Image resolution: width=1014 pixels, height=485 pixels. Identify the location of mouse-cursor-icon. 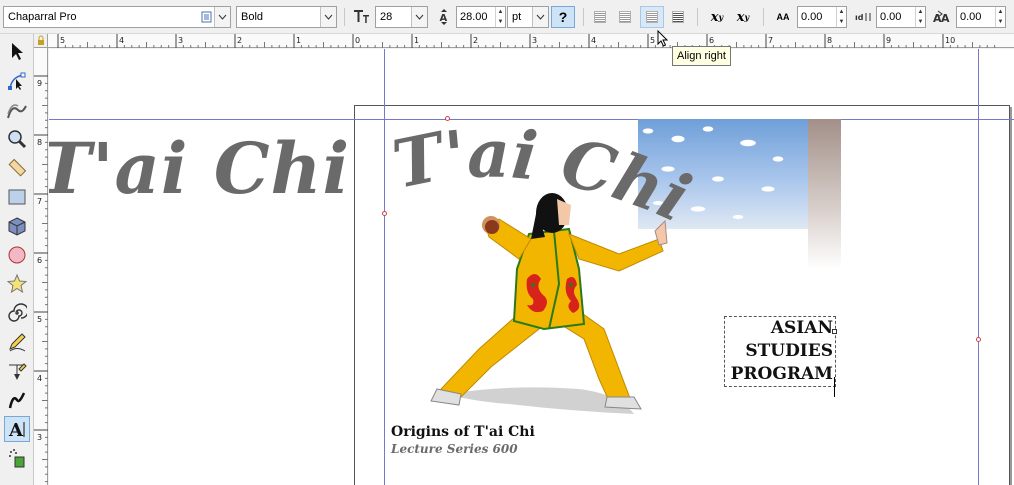
(663, 38).